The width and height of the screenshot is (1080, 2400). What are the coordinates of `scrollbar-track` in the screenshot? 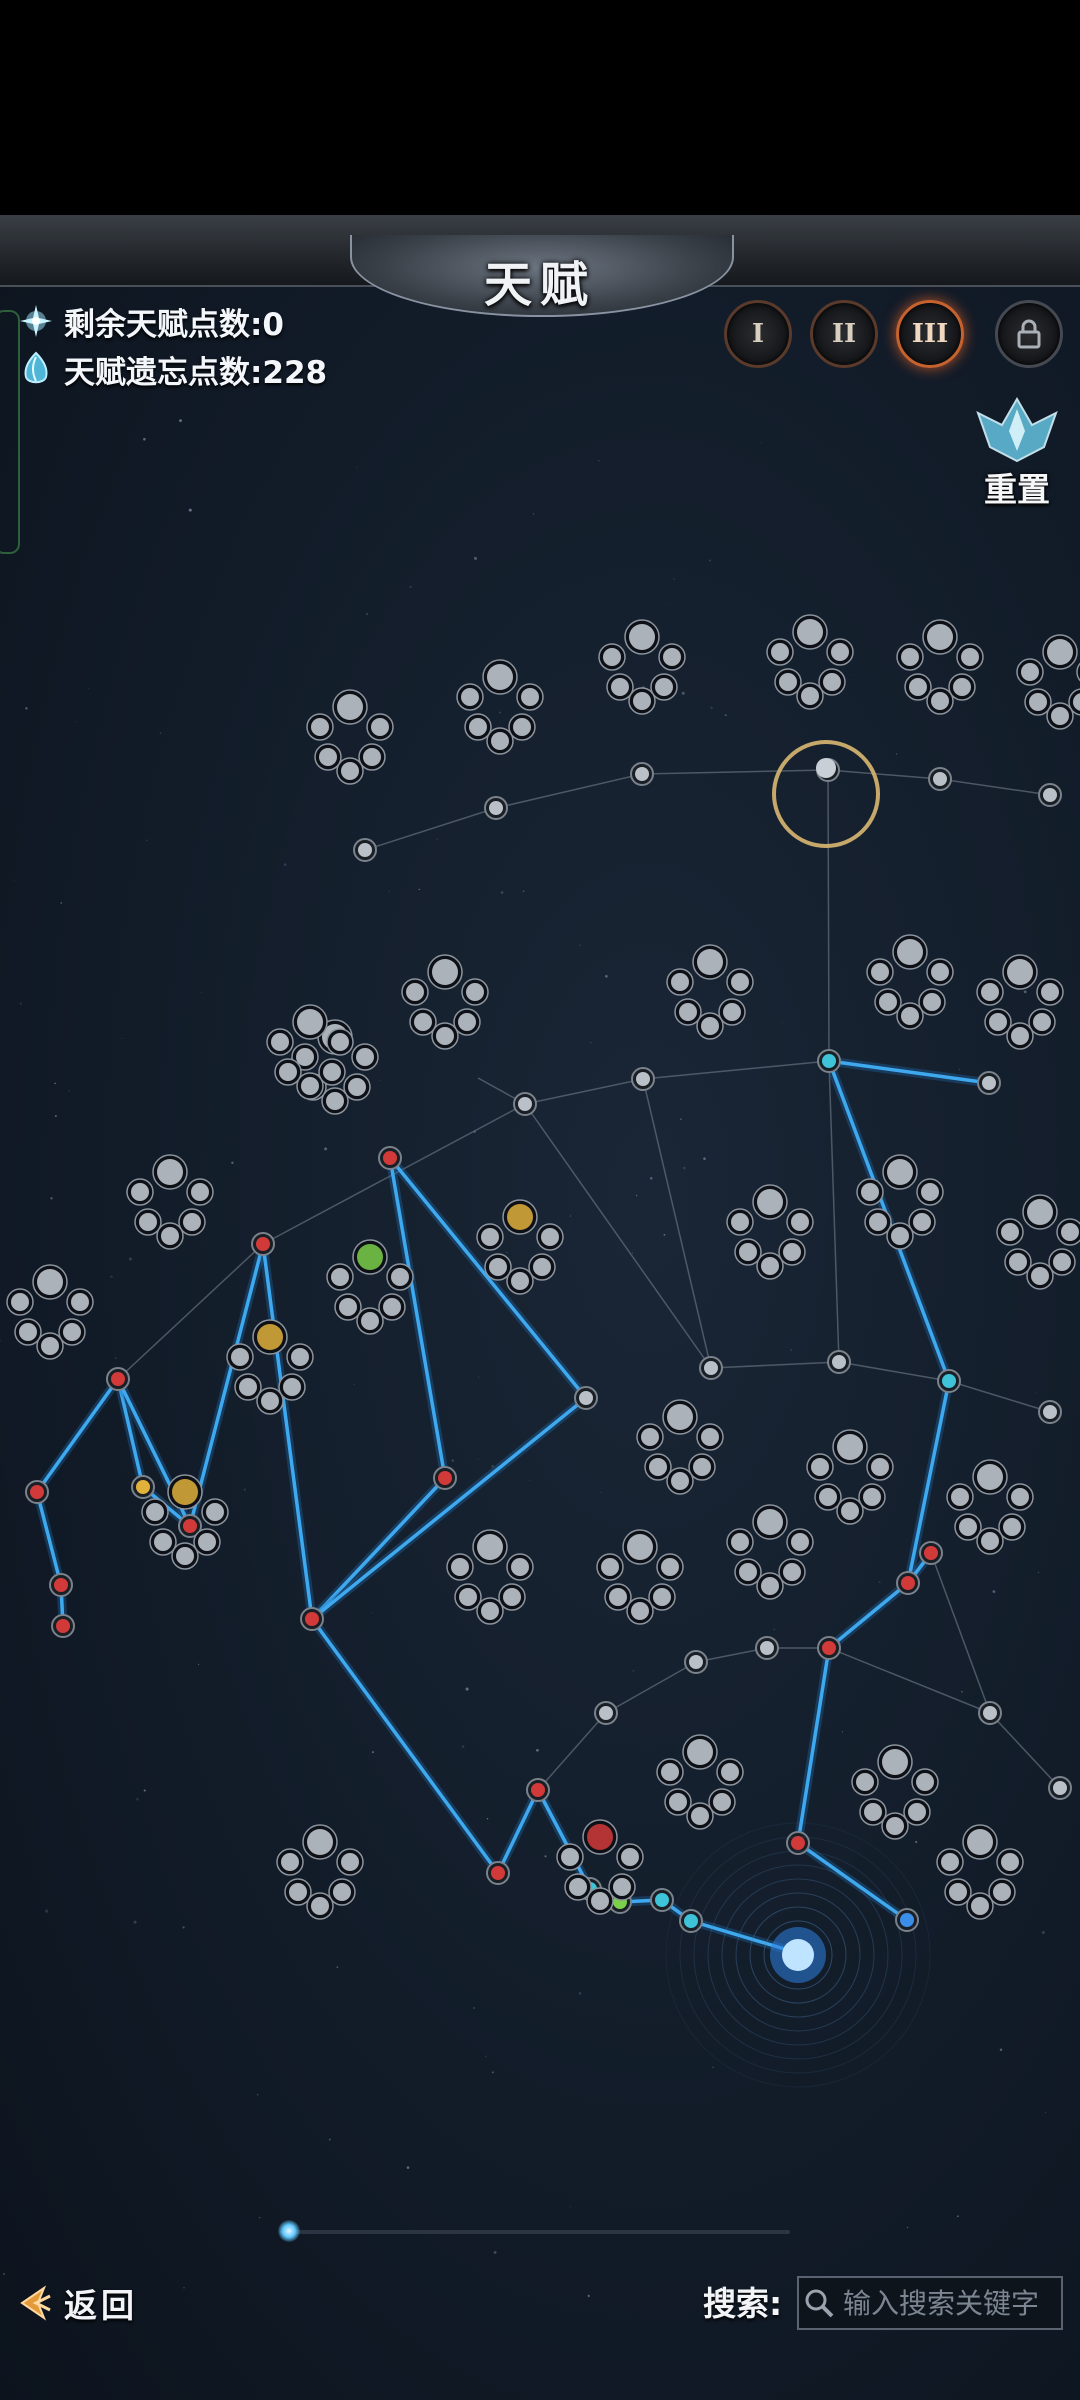 It's located at (535, 2232).